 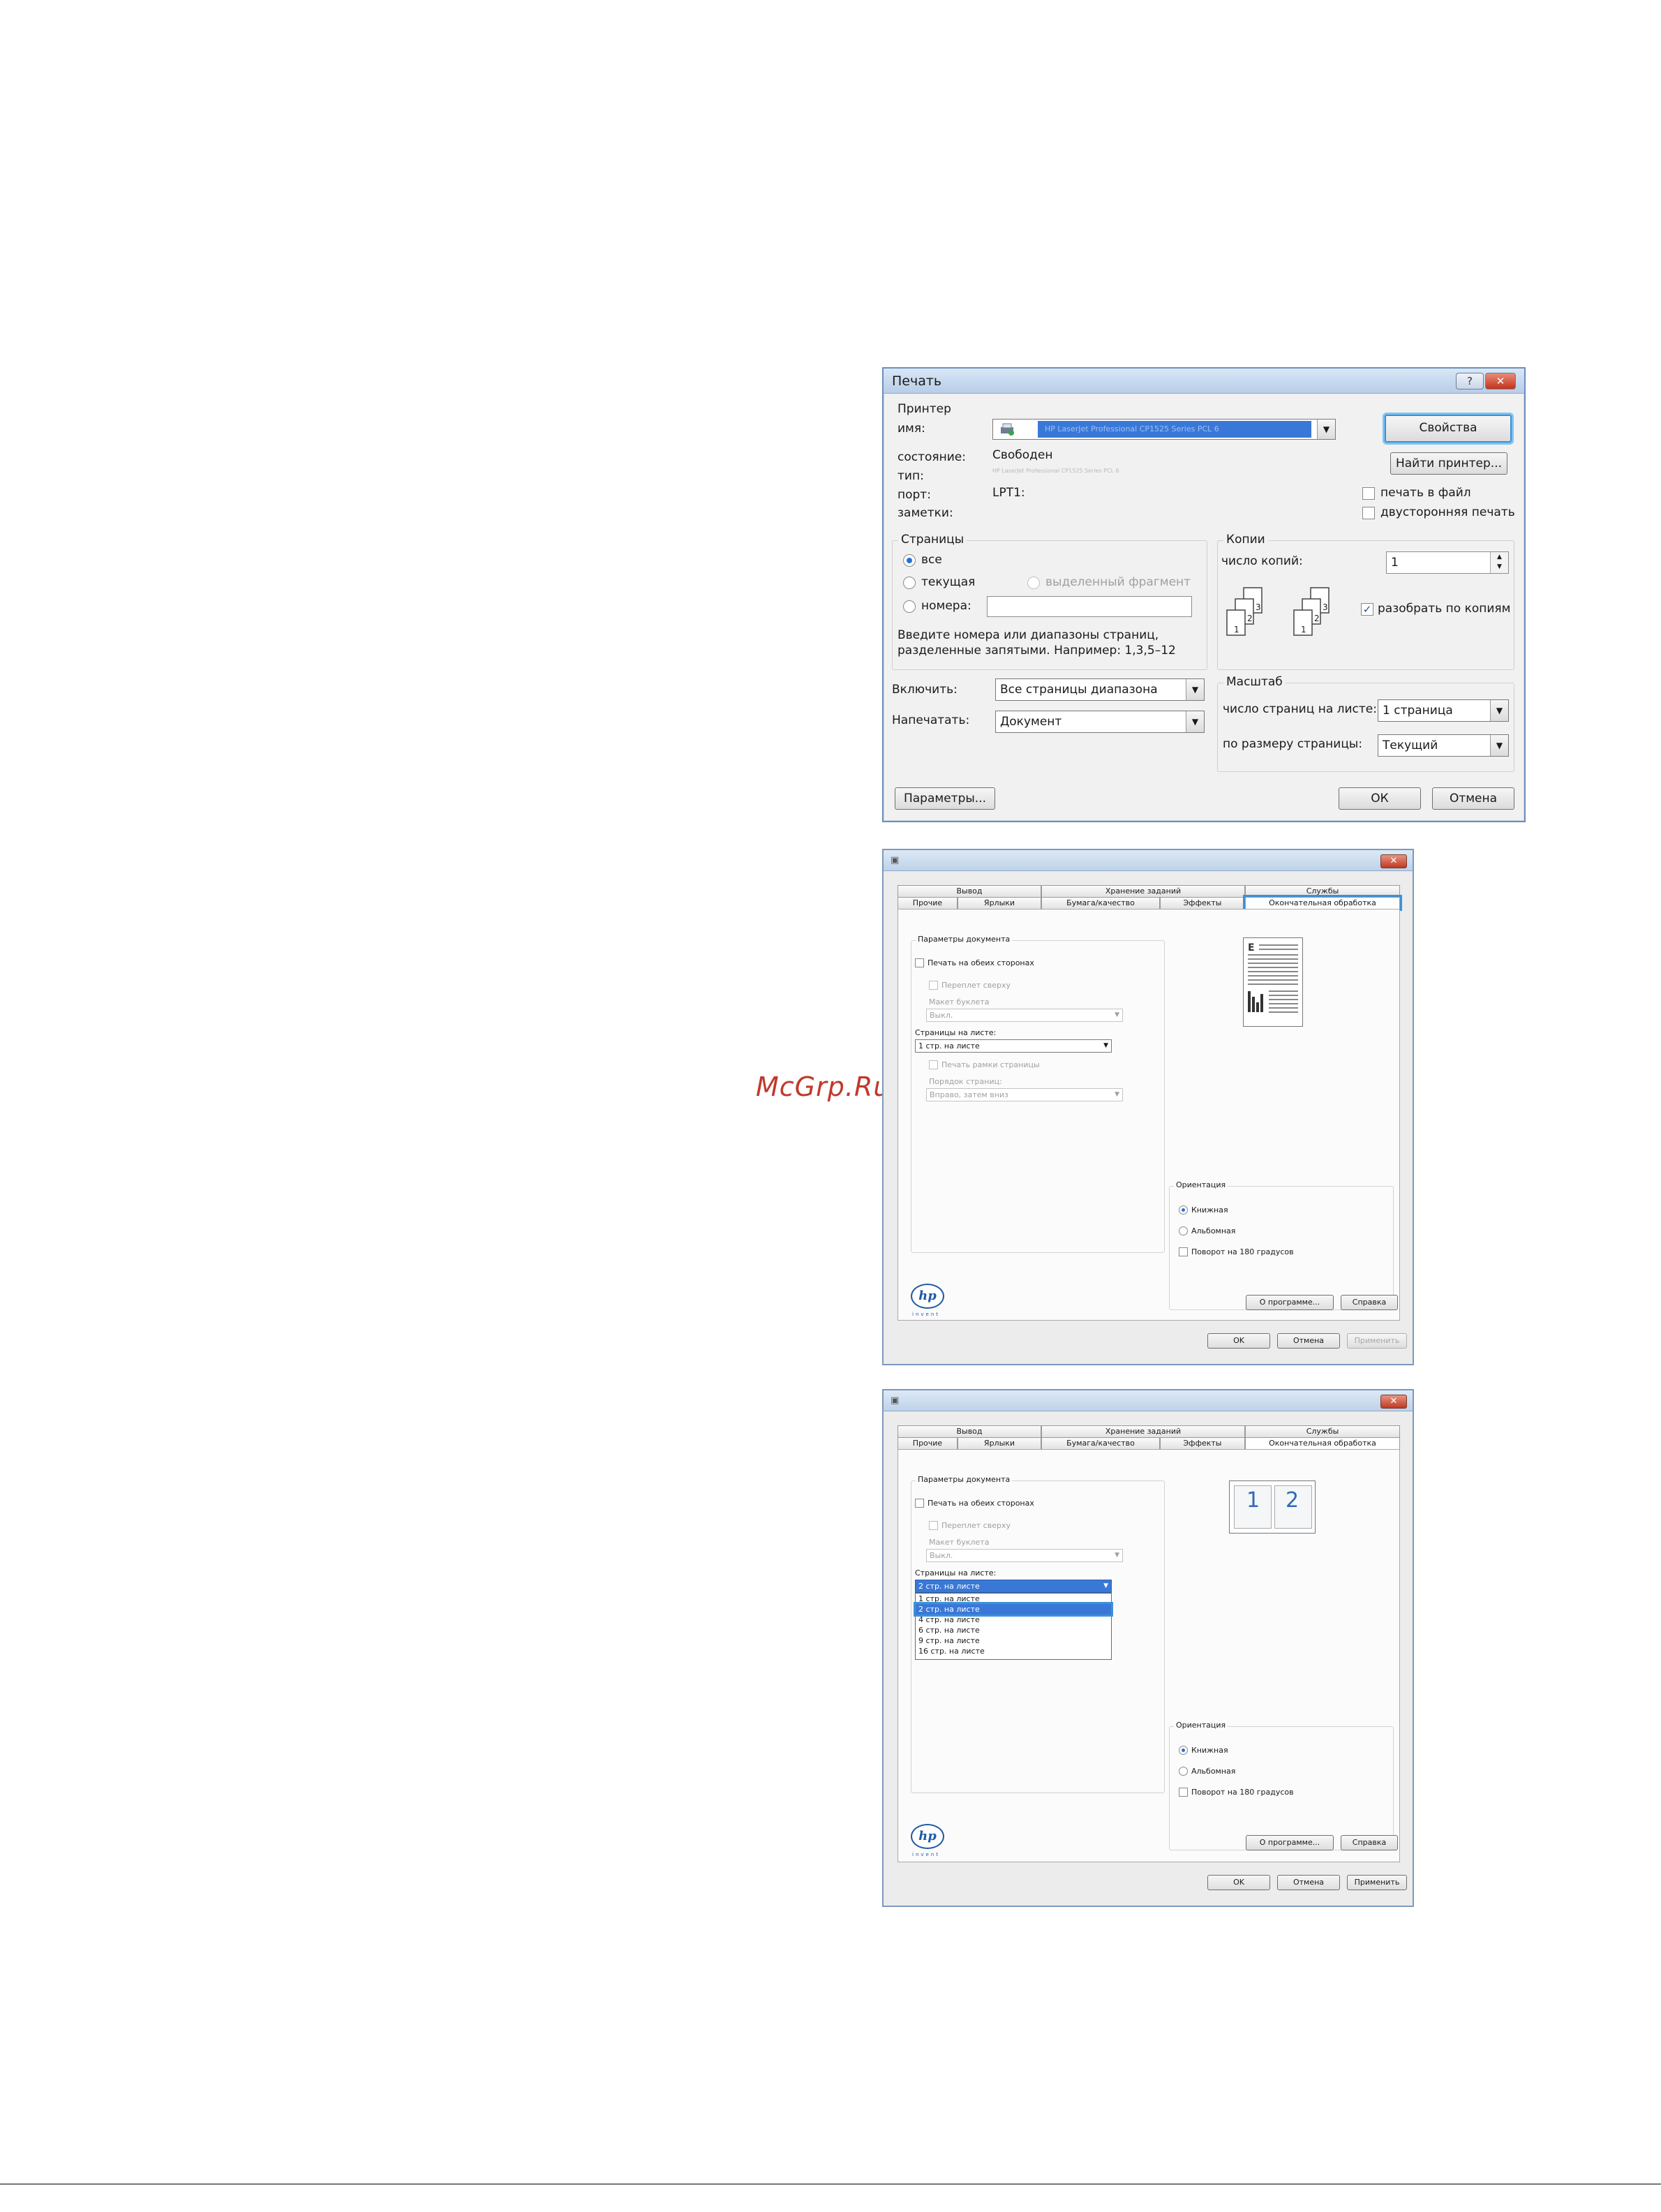 What do you see at coordinates (1443, 710) in the screenshot?
I see `pages-per-sheet-select: 1 страница ▼` at bounding box center [1443, 710].